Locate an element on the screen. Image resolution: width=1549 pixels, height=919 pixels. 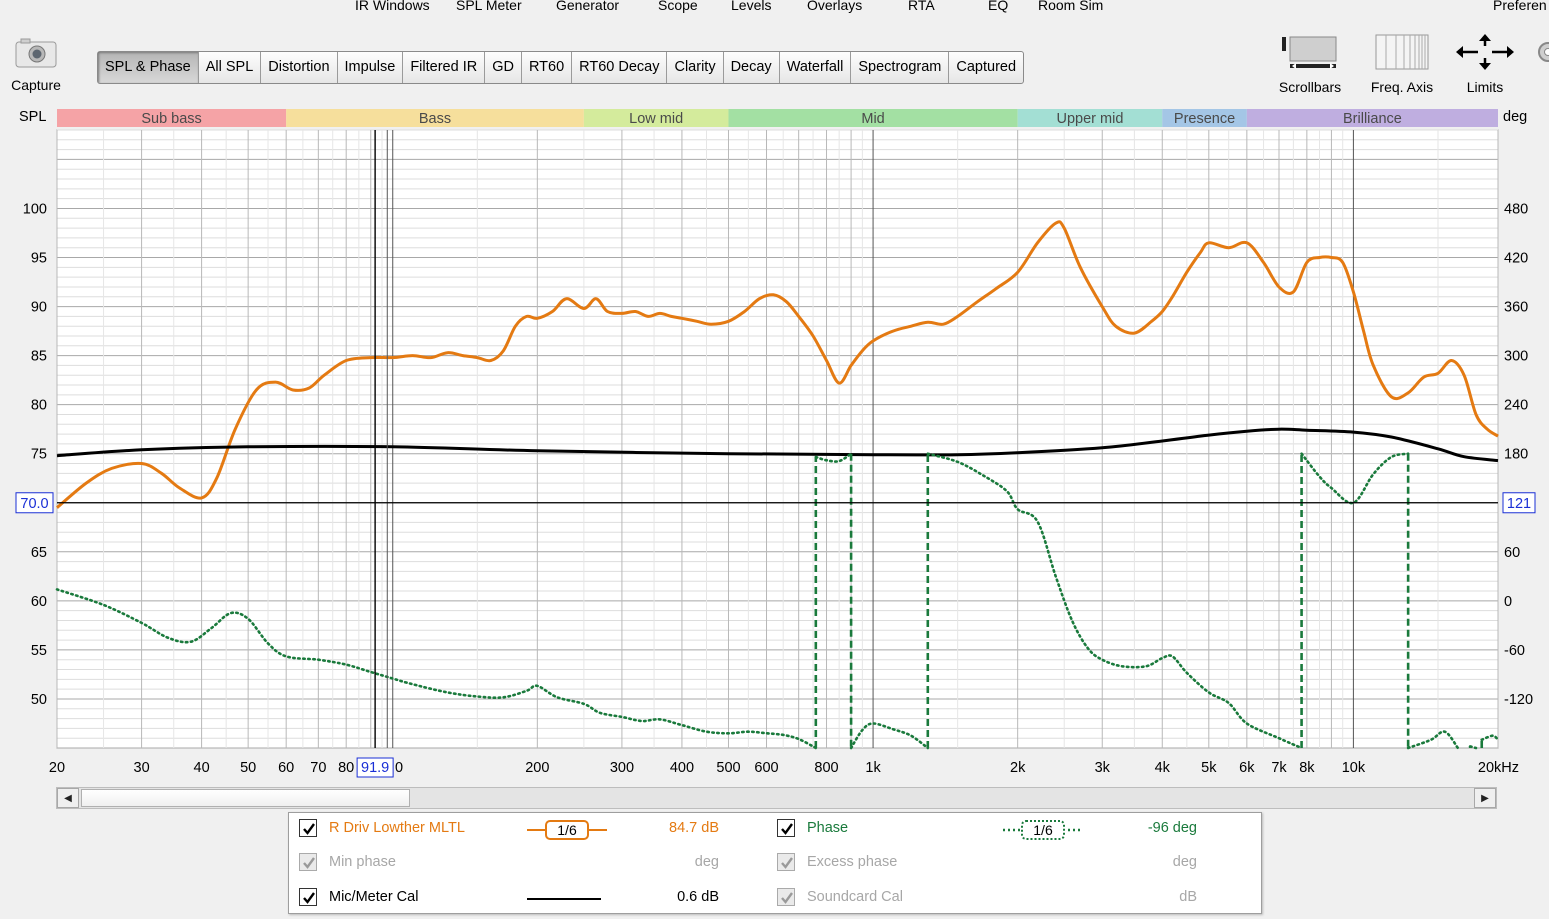
x-tick-label: 30 is located at coordinates (142, 768).